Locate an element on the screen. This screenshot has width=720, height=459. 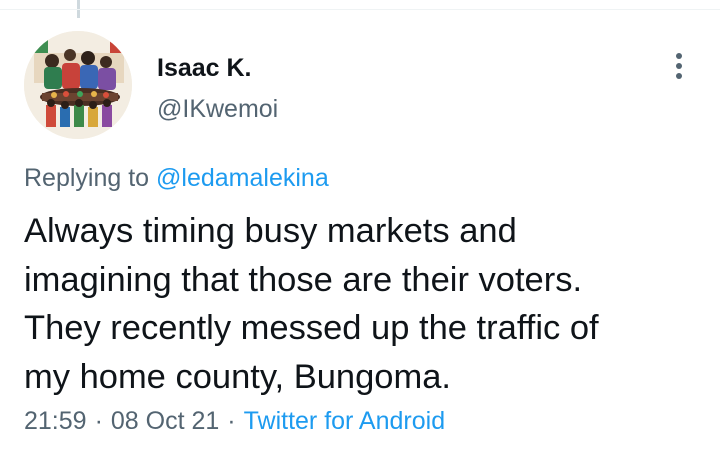
tweet-time: 21:59 is located at coordinates (55, 421).